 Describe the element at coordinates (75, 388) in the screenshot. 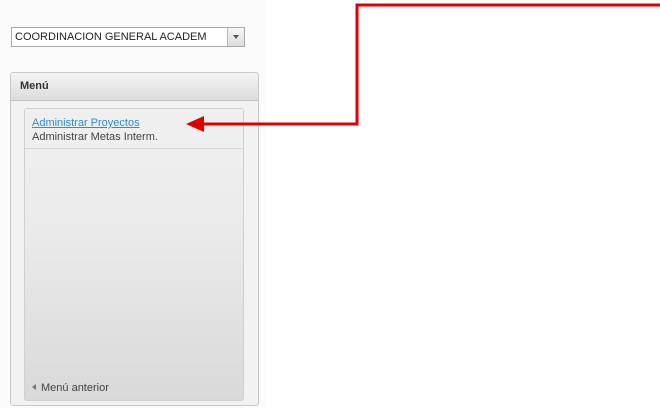

I see `previous-menu-label: Menú anterior` at that location.